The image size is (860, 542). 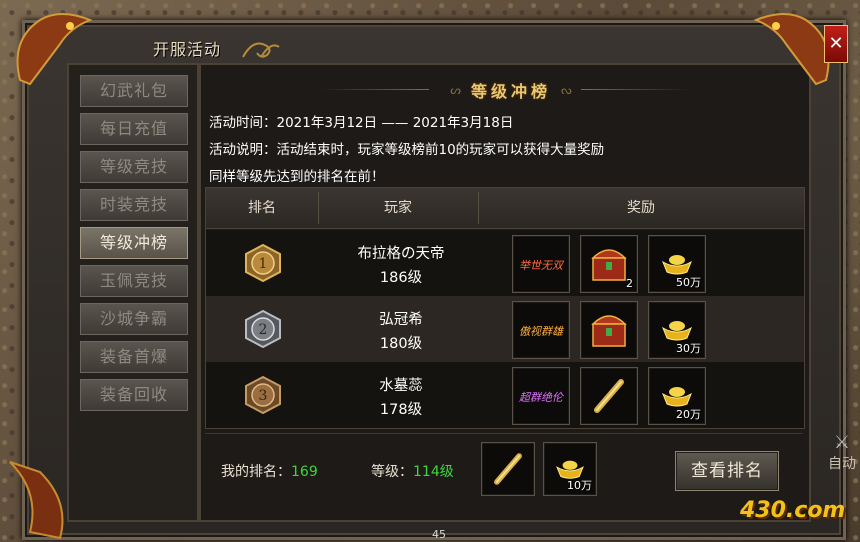 I want to click on sidebar-item-jade-competition: 玉佩竞技, so click(x=134, y=281).